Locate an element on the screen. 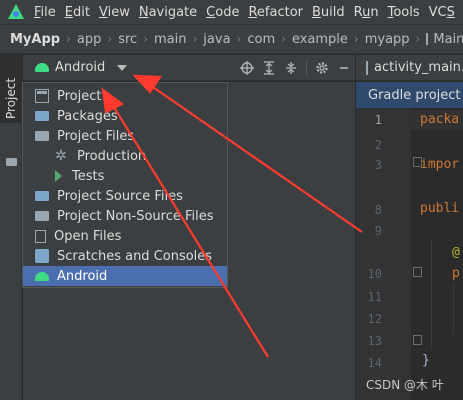  line-number: 2 is located at coordinates (378, 145).